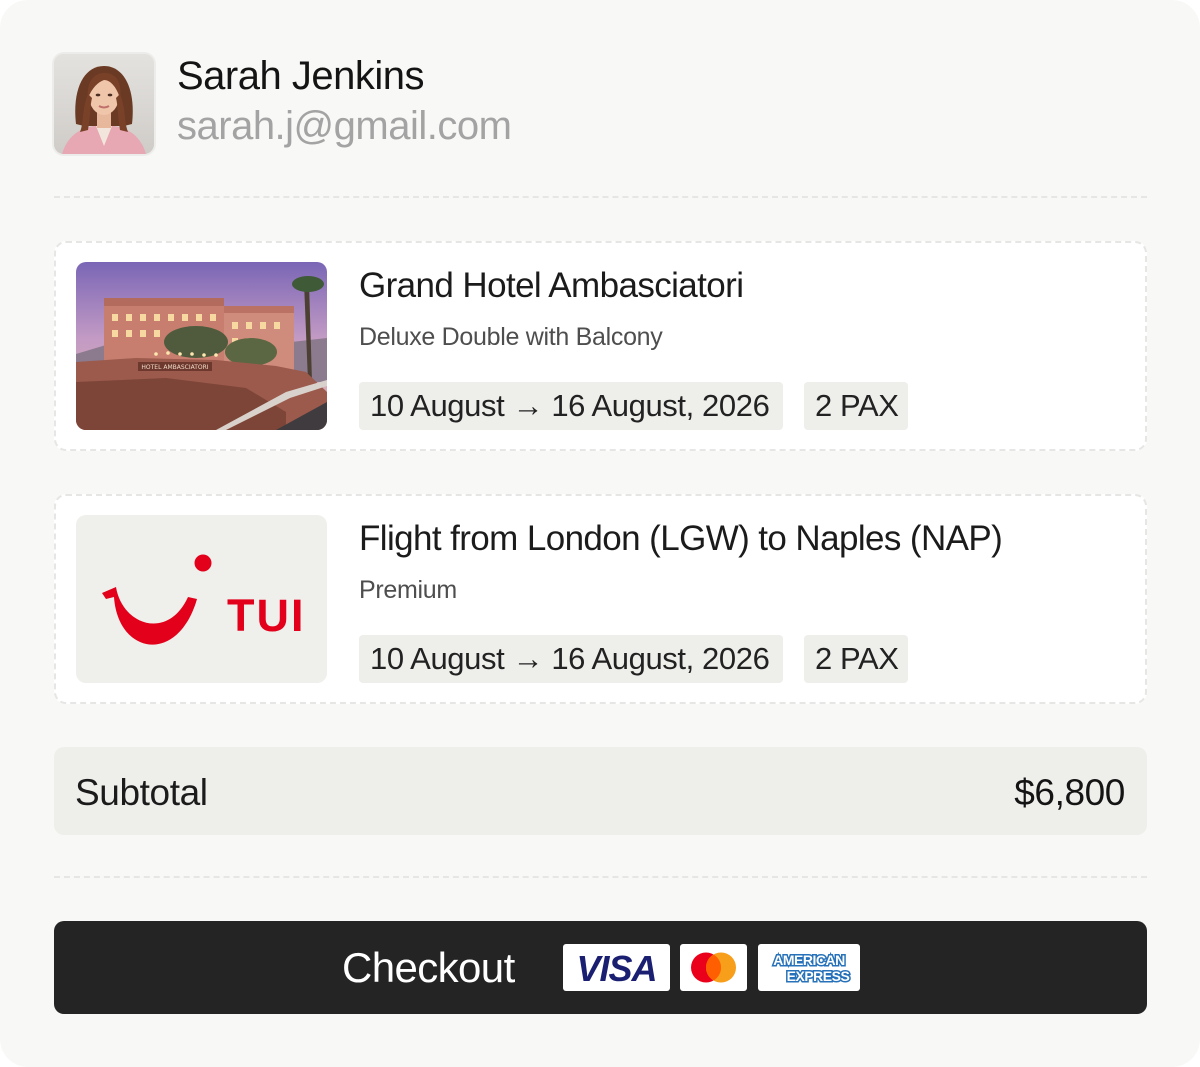  I want to click on profile-text: Sarah Jenkins sarah.j@gmail.com, so click(344, 101).